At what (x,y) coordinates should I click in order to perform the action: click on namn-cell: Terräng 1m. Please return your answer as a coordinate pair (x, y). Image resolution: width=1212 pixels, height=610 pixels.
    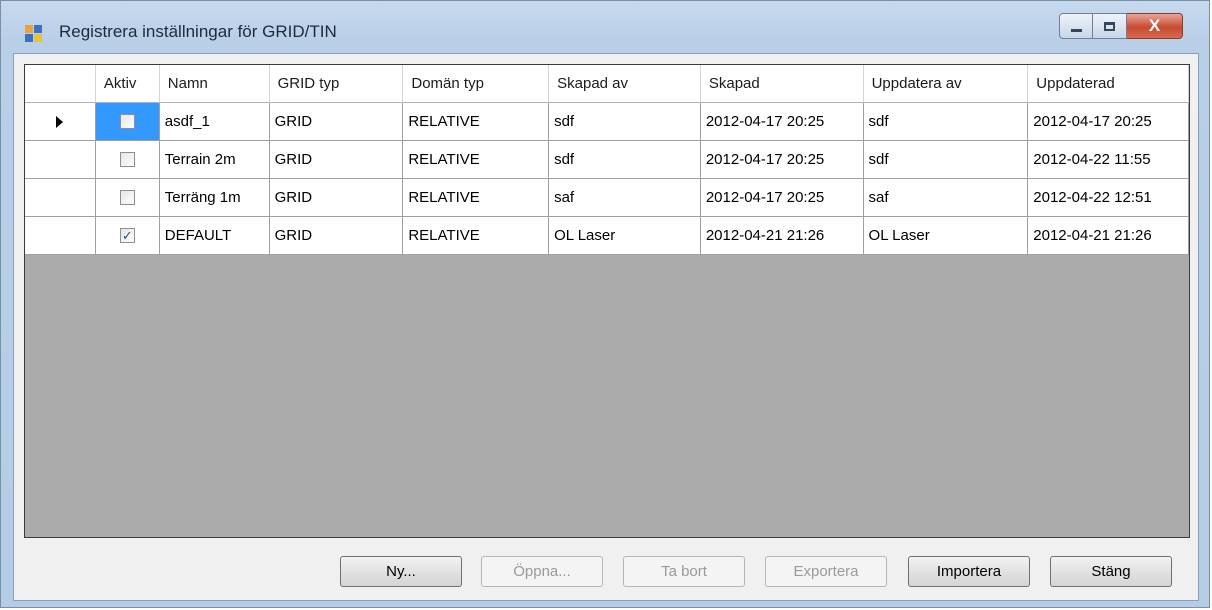
    Looking at the image, I should click on (214, 198).